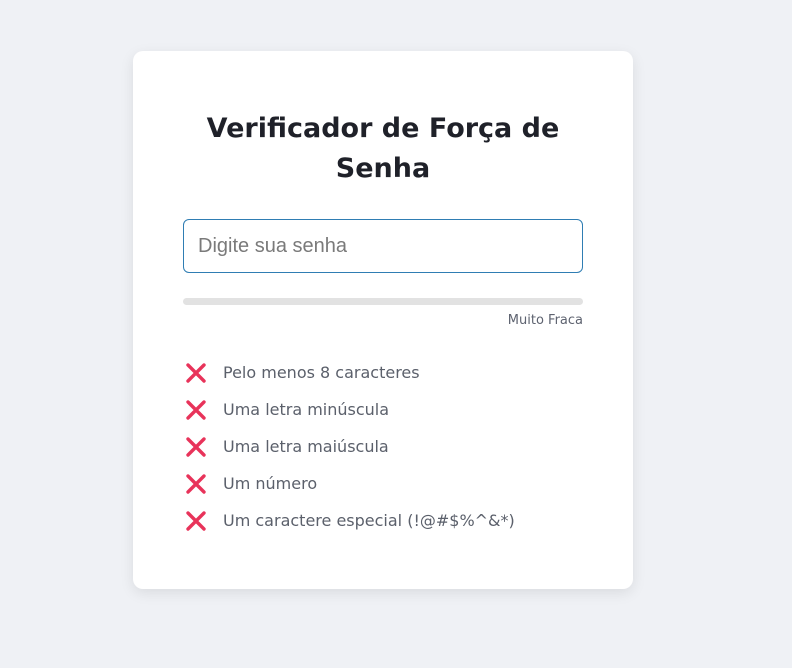  What do you see at coordinates (383, 148) in the screenshot?
I see `page-title: Verificador de Força de Senha` at bounding box center [383, 148].